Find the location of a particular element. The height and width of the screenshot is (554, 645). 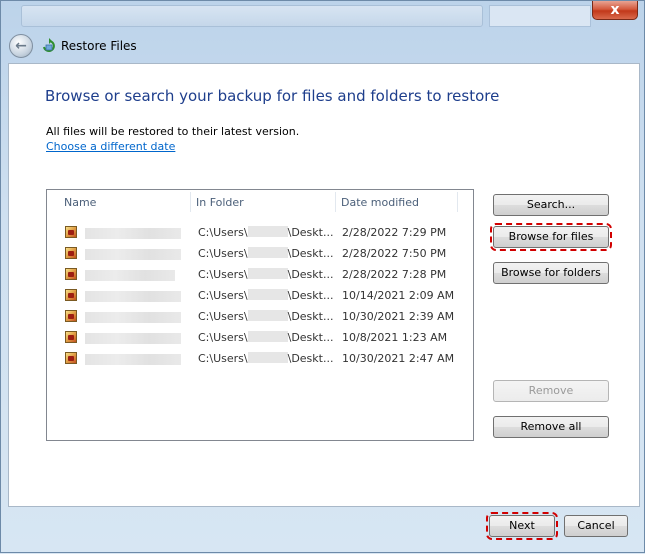

nav-bar: ← Restore Files is located at coordinates (73, 46).